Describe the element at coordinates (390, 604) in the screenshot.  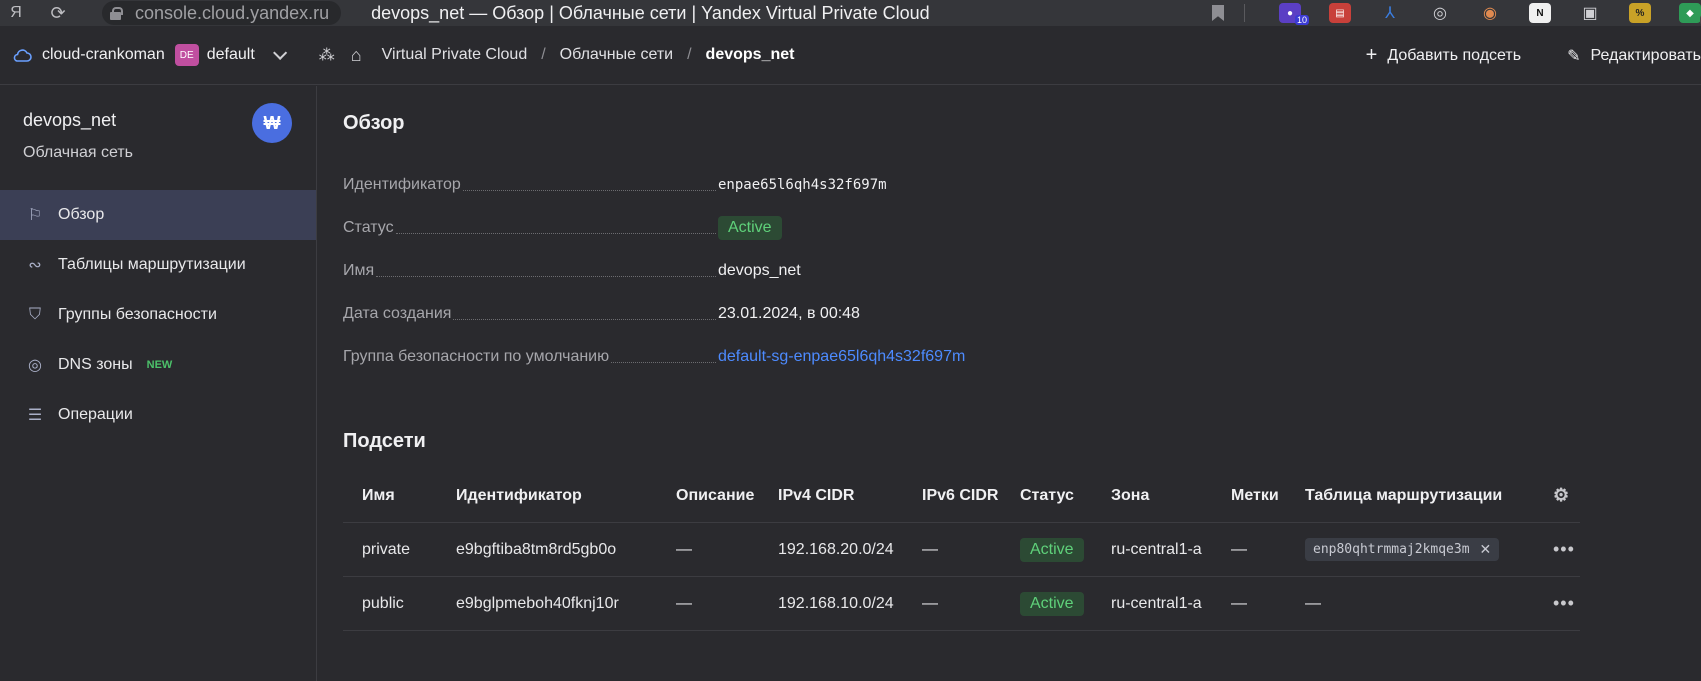
I see `subnet-name: public` at that location.